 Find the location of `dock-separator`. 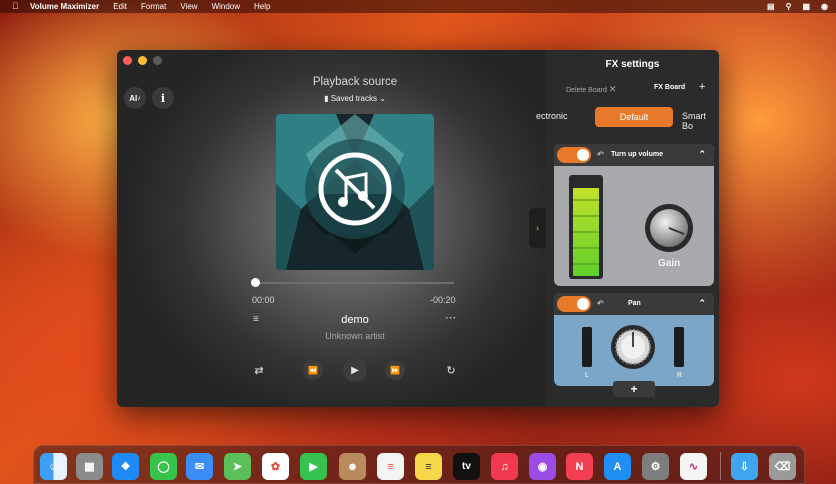

dock-separator is located at coordinates (720, 466).